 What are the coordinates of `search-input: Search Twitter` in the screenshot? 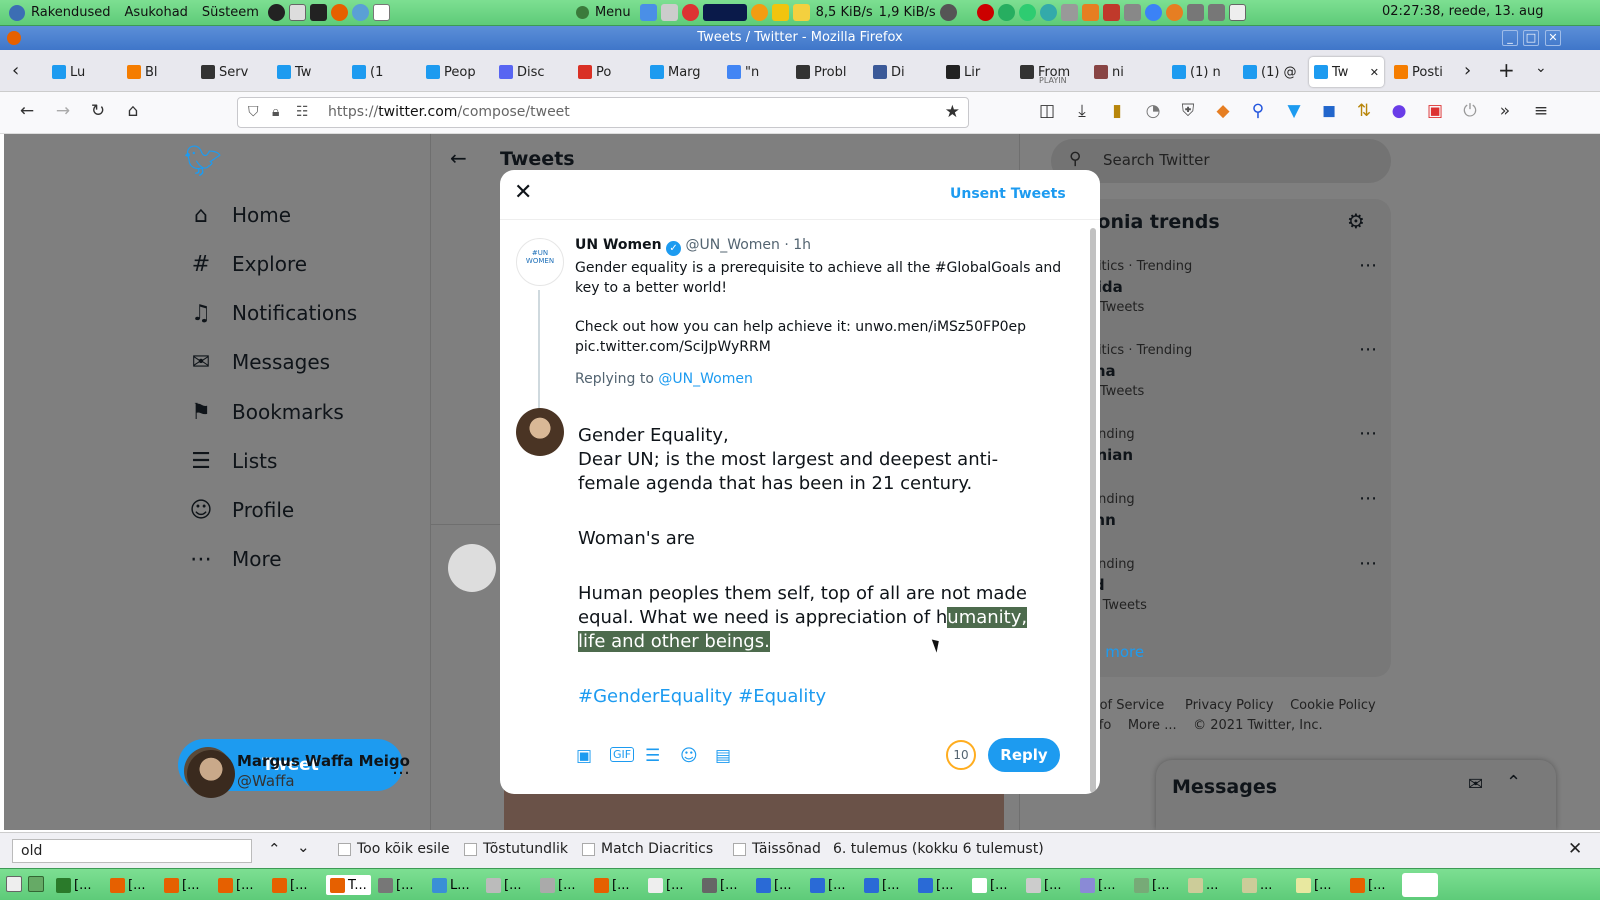 It's located at (1156, 160).